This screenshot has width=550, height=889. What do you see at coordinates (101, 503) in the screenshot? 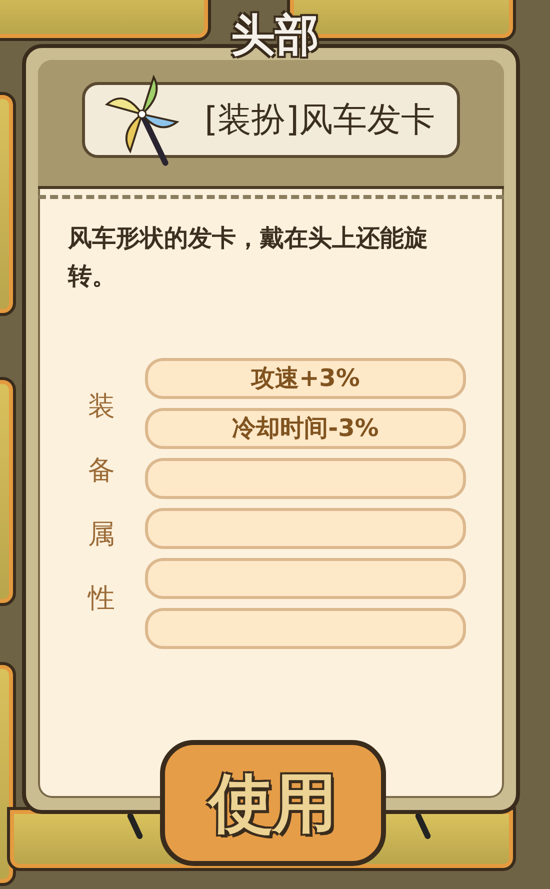
I see `attributes-label: 装备属性` at bounding box center [101, 503].